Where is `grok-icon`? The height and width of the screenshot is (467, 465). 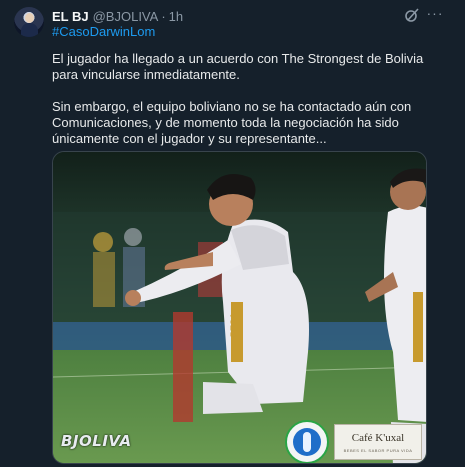 grok-icon is located at coordinates (412, 15).